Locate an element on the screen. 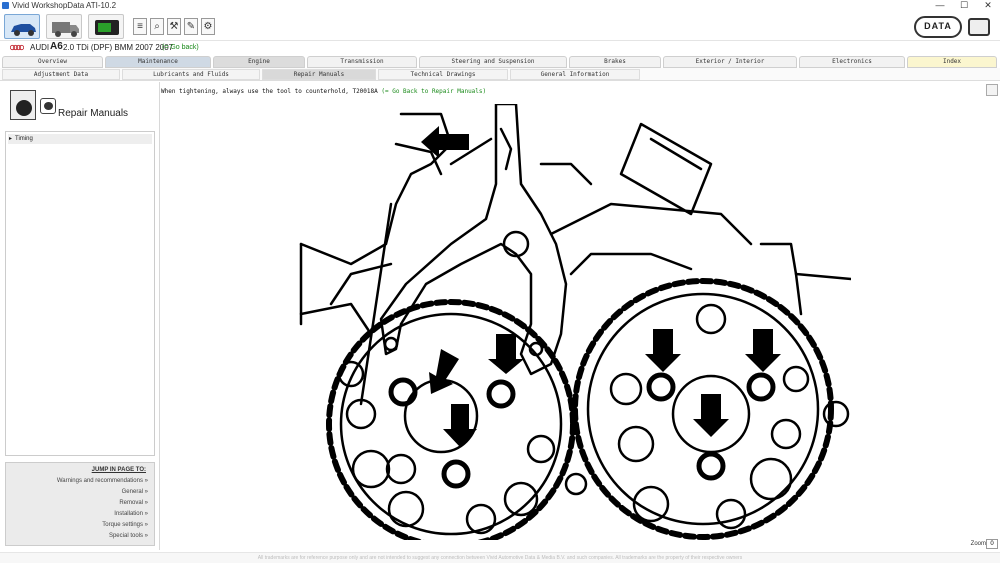  tab-brakes: Brakes is located at coordinates (615, 62).